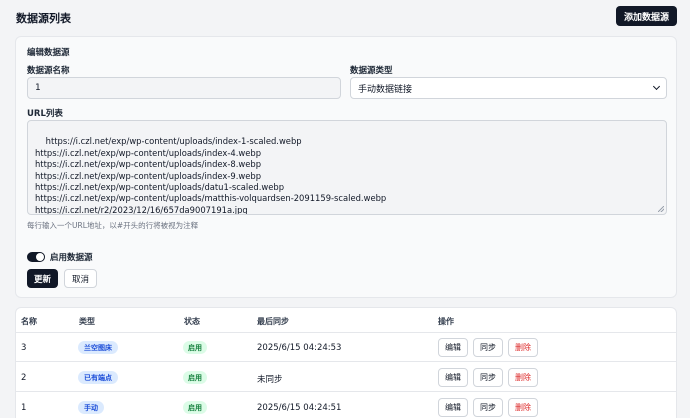  I want to click on table-row: 1 手动 启用 2025/6/15 04:24:51 编辑 同步 删除, so click(346, 405).